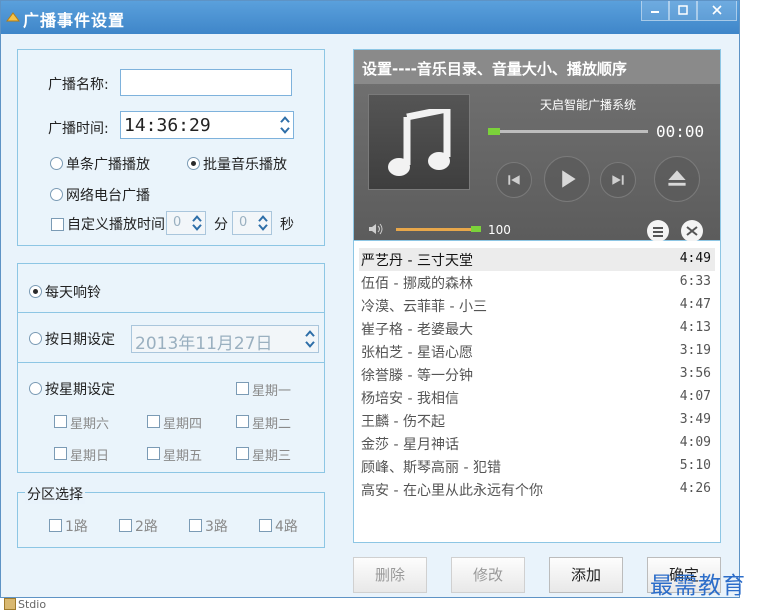 The width and height of the screenshot is (772, 615). Describe the element at coordinates (206, 82) in the screenshot. I see `broadcast-name-input` at that location.